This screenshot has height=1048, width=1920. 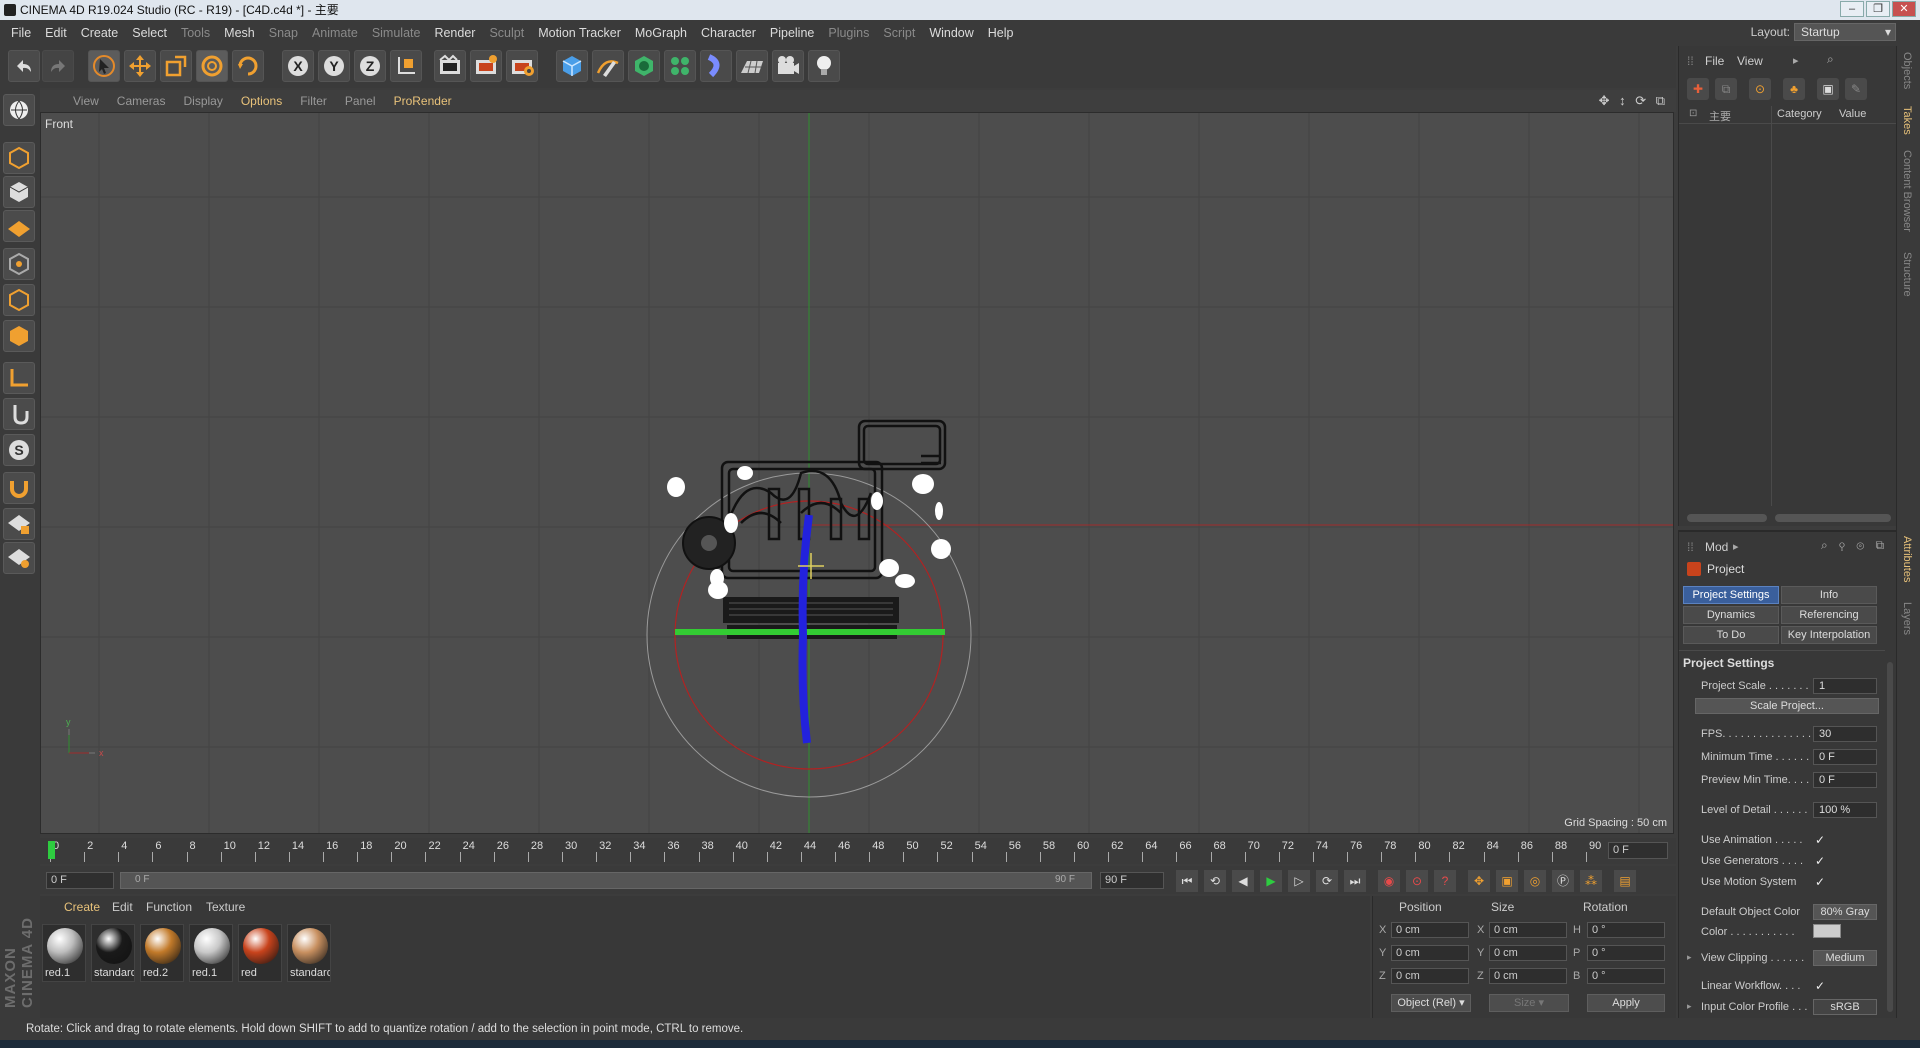 What do you see at coordinates (486, 66) in the screenshot?
I see `render-picture-viewer-button` at bounding box center [486, 66].